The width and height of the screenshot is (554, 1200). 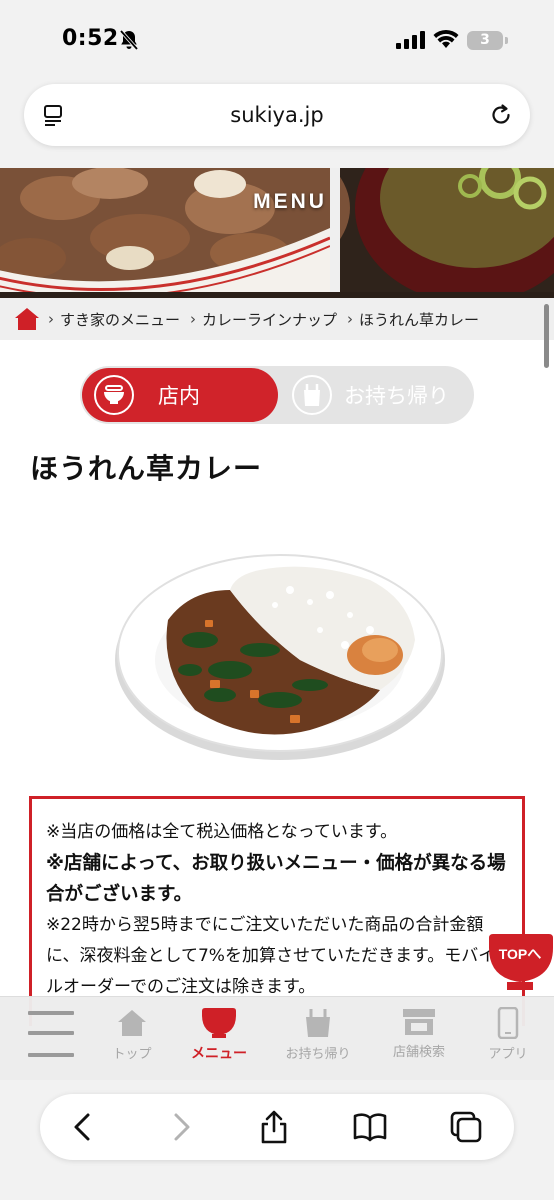 What do you see at coordinates (419, 1039) in the screenshot?
I see `nav-item-store-search: 店舗検索` at bounding box center [419, 1039].